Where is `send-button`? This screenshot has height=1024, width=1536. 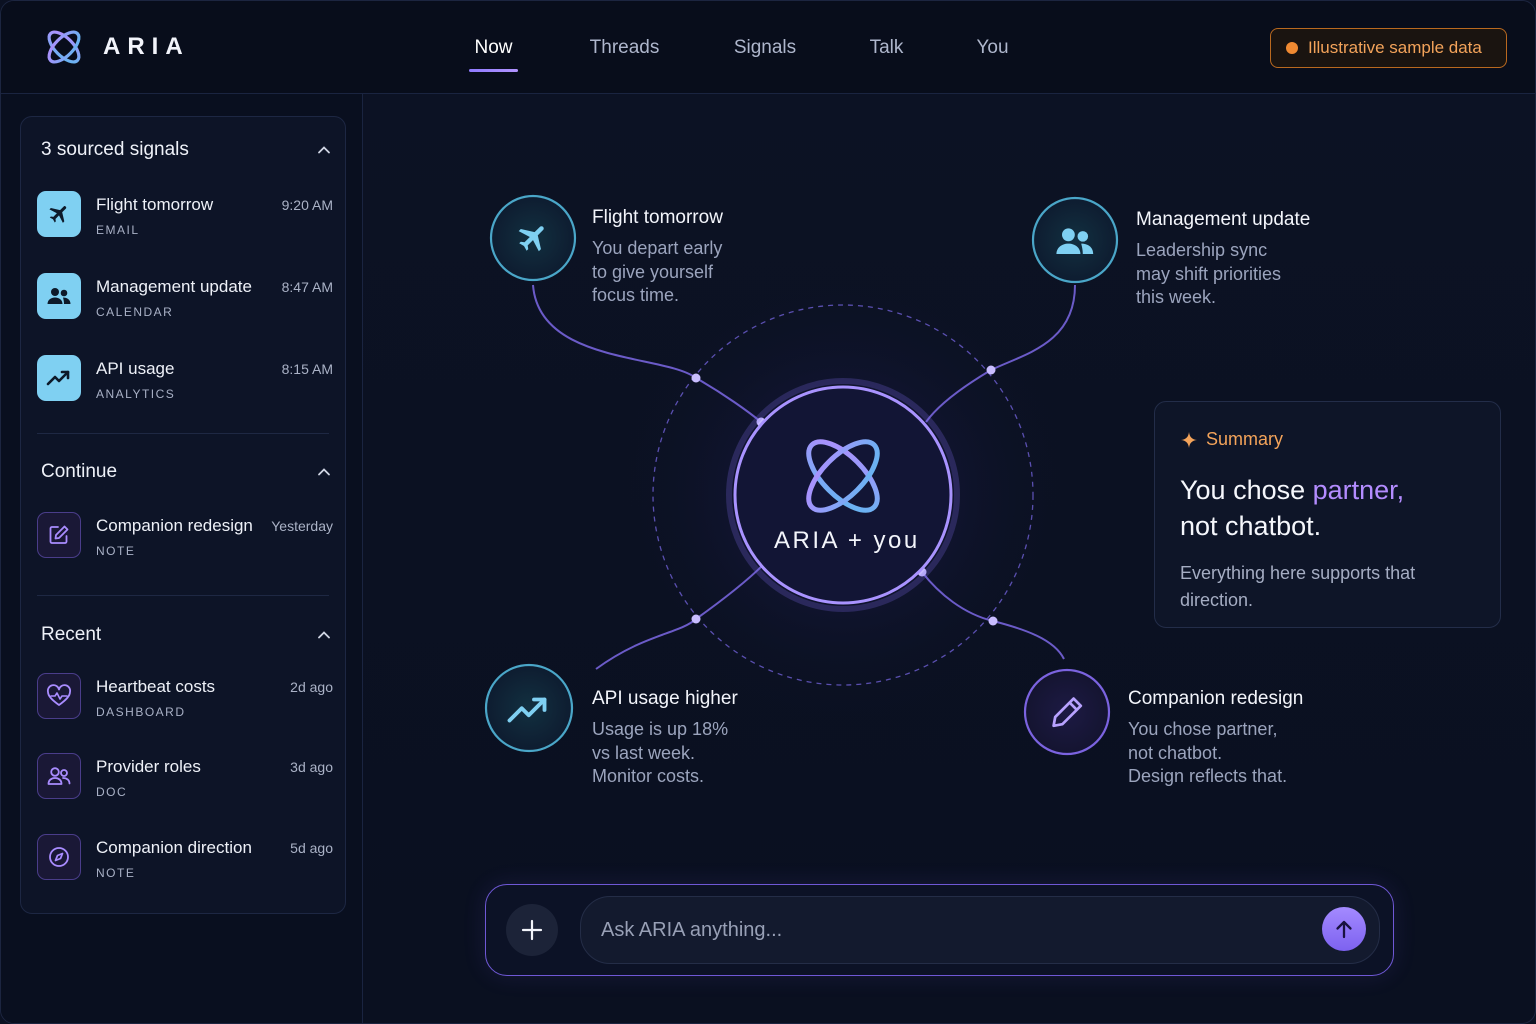 send-button is located at coordinates (1344, 929).